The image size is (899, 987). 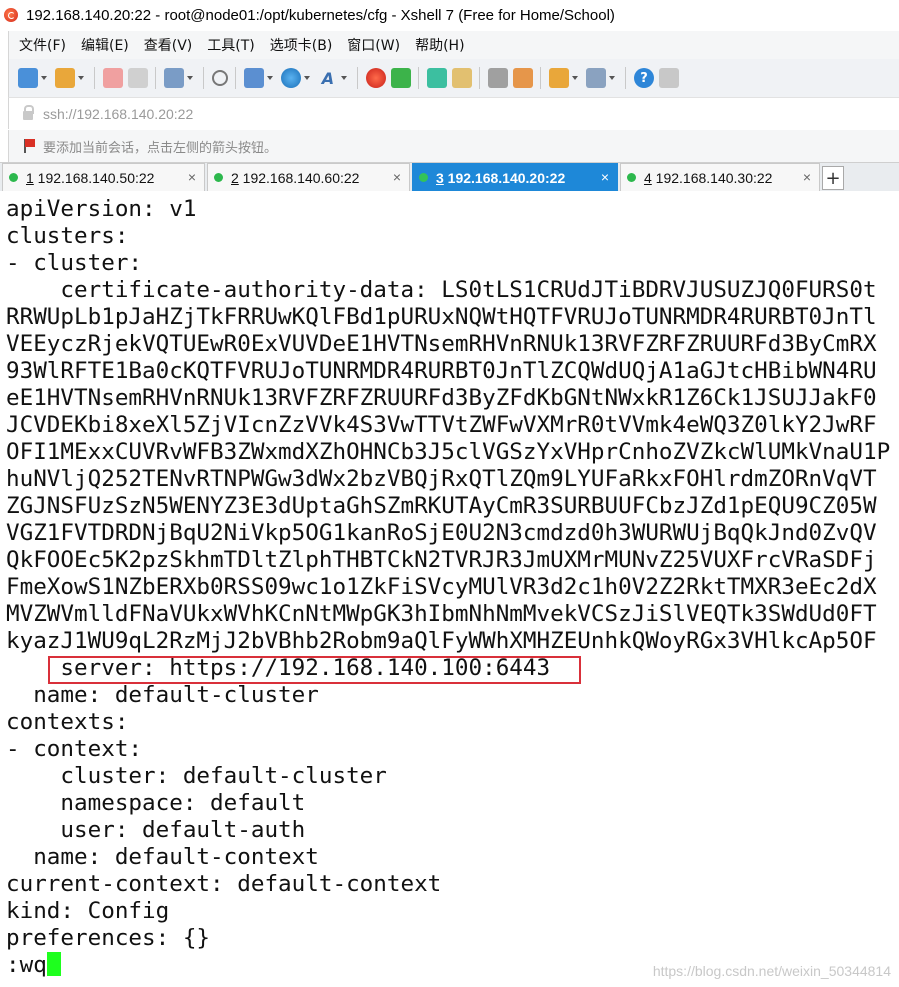 I want to click on tab-label: 2 192.168.140.60:22, so click(x=295, y=177).